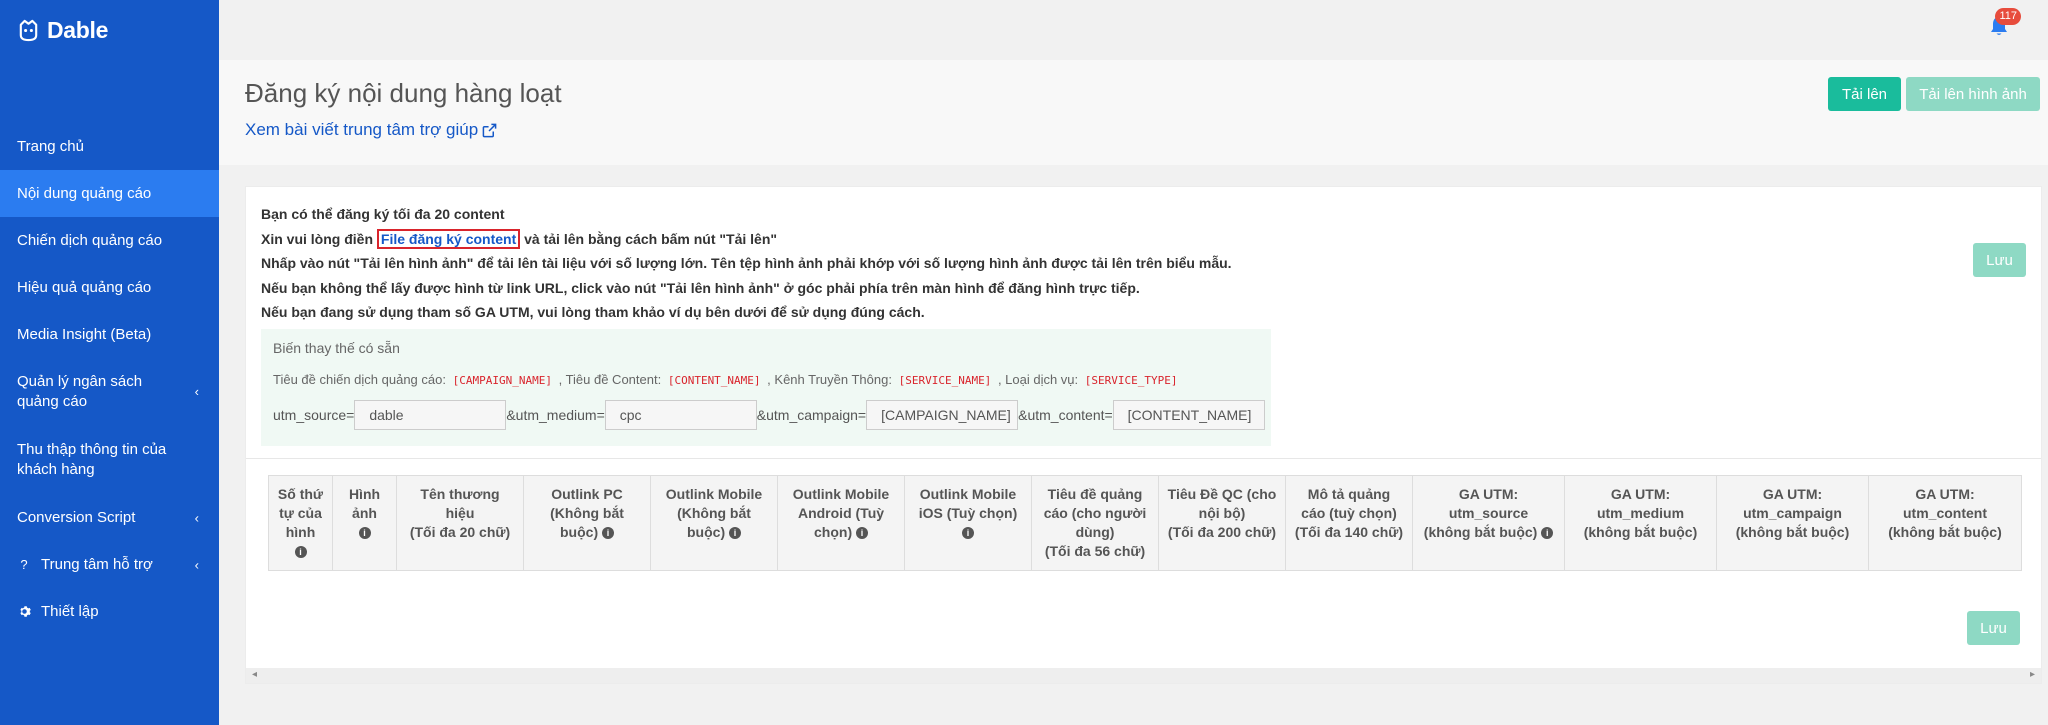  I want to click on header-line: chọn), so click(833, 532).